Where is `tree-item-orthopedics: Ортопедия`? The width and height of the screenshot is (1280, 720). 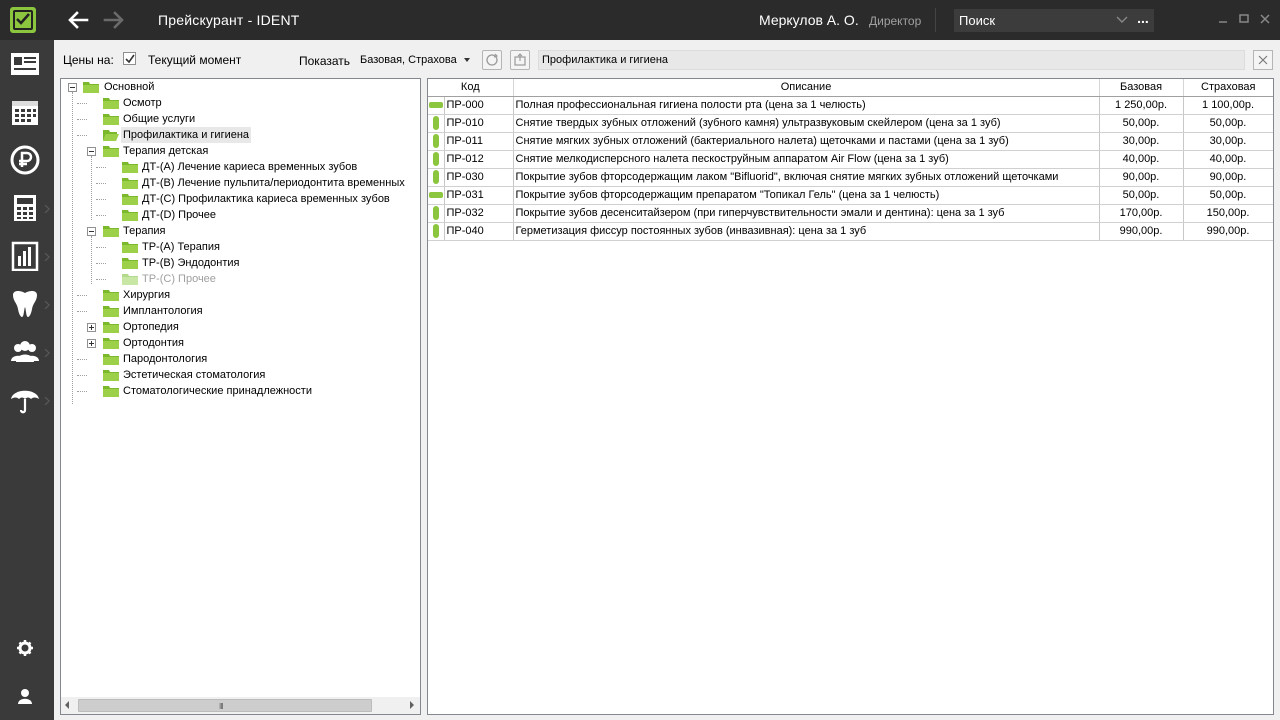 tree-item-orthopedics: Ортопедия is located at coordinates (240, 327).